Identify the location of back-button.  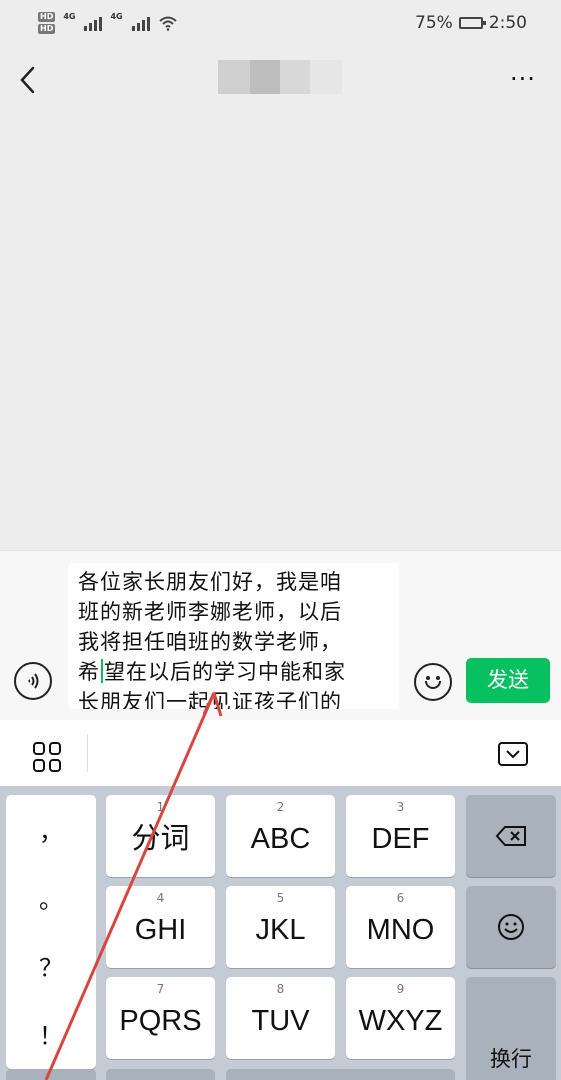
(28, 80).